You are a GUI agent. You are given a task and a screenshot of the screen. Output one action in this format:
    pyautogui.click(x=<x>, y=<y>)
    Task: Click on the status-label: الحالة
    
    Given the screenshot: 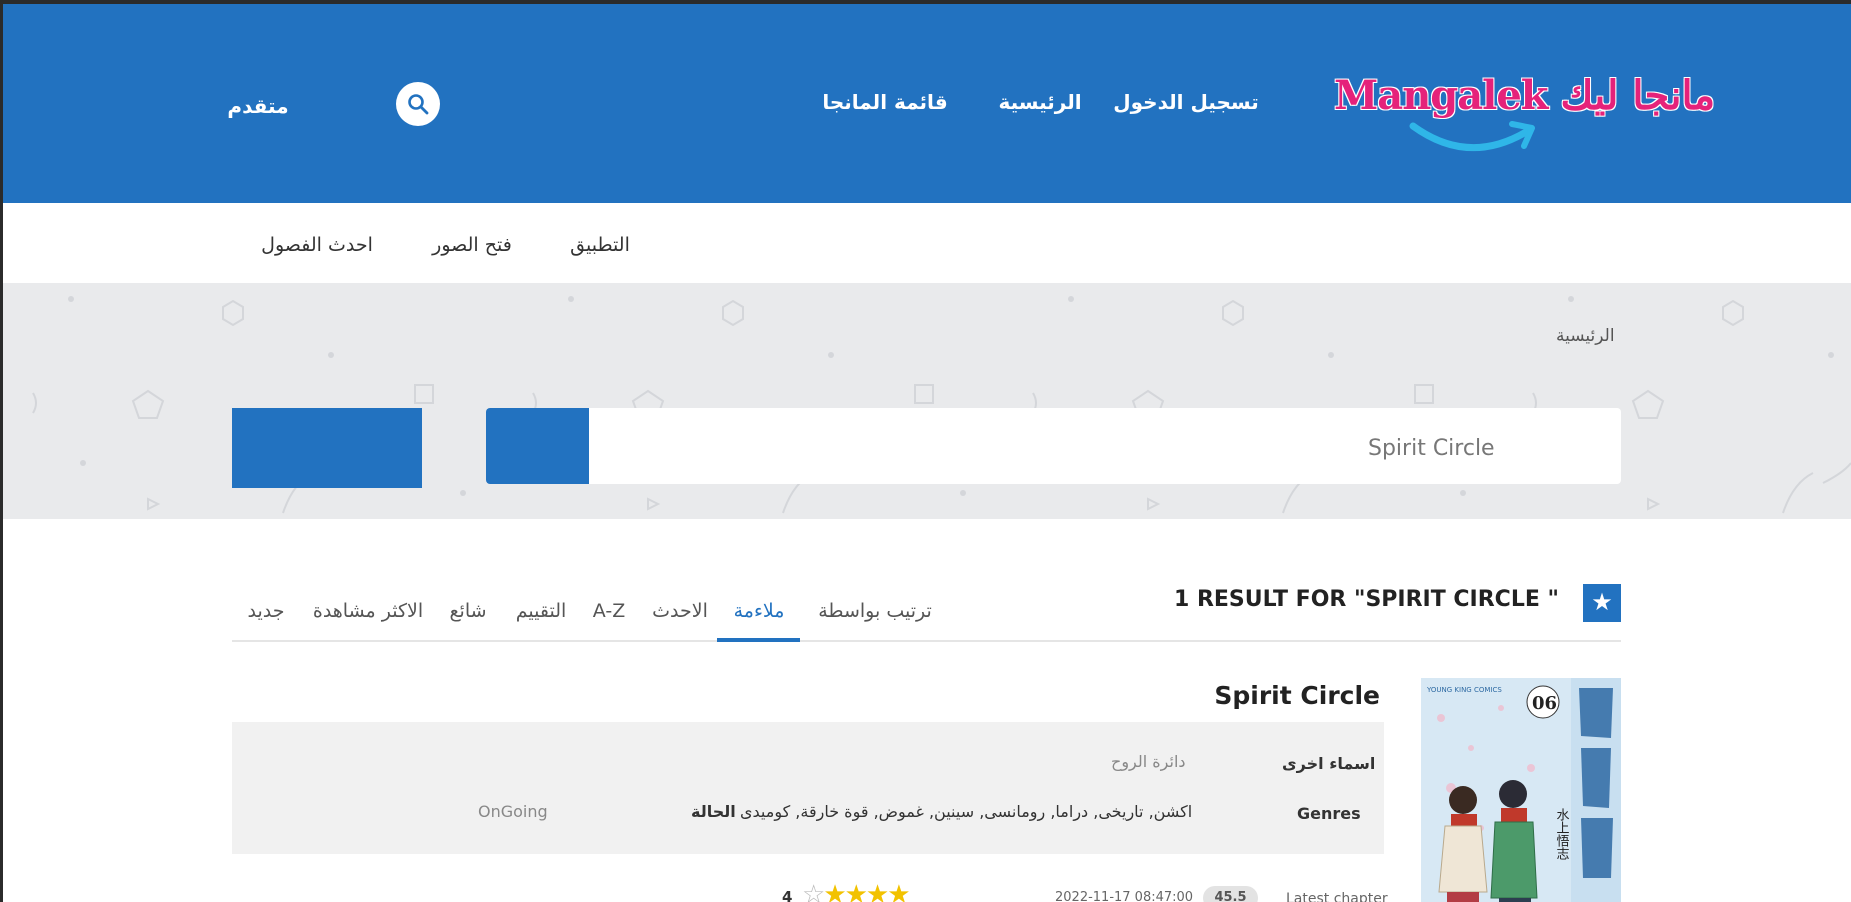 What is the action you would take?
    pyautogui.click(x=713, y=811)
    